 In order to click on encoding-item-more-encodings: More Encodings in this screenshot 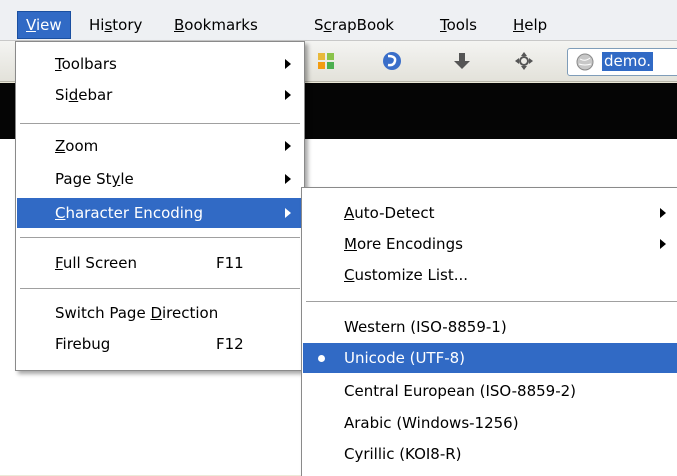, I will do `click(490, 244)`.